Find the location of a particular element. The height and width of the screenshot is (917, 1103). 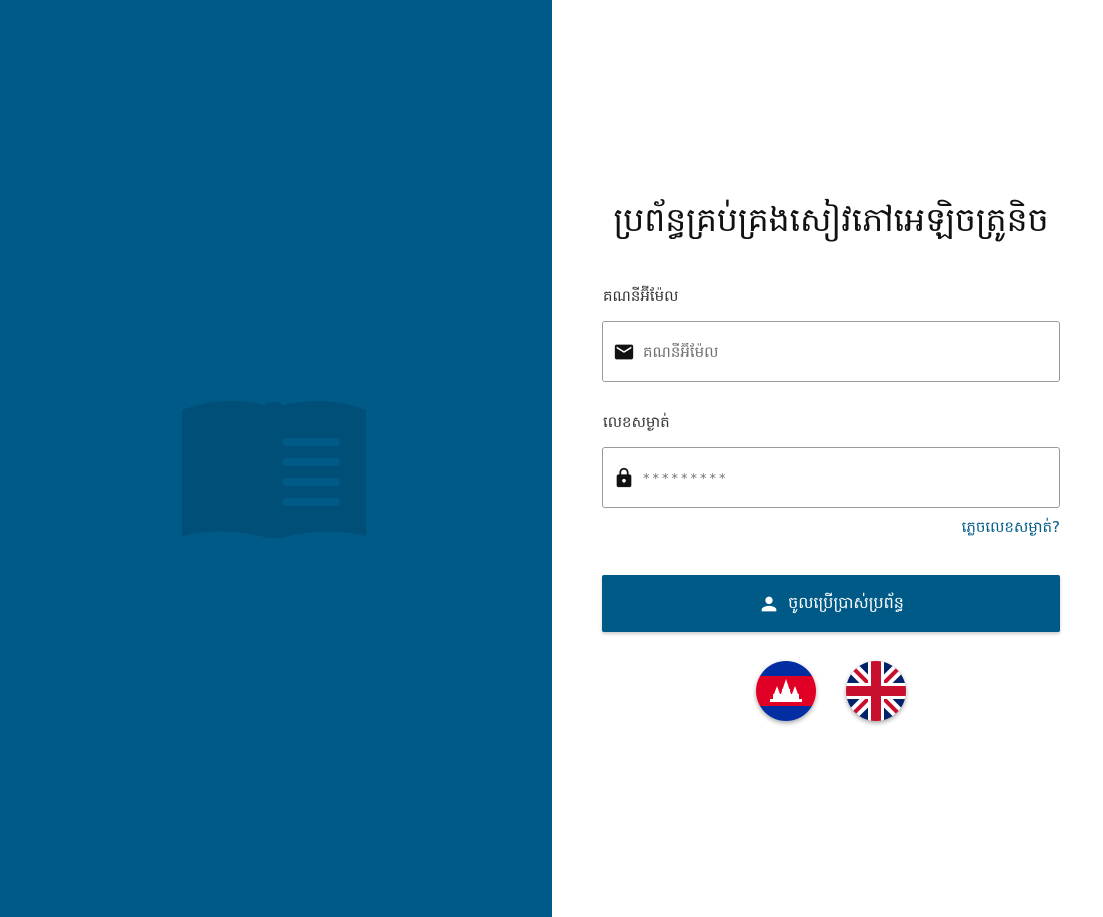

login-button: ចូលប្រើប្រាស់ប្រព័ន្ធ is located at coordinates (831, 603).